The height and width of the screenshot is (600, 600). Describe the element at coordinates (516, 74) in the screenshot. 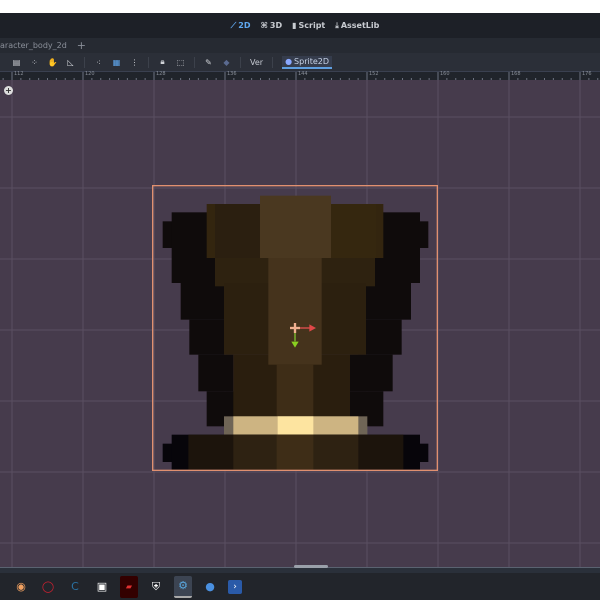

I see `ruler-label: 168` at that location.